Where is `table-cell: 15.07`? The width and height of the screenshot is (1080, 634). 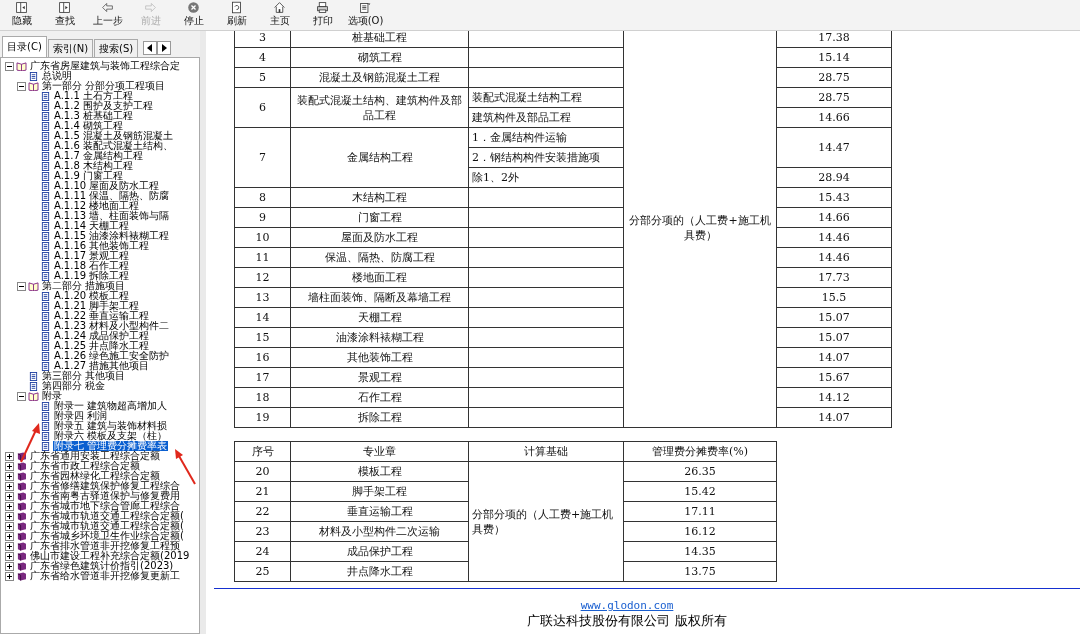
table-cell: 15.07 is located at coordinates (834, 337).